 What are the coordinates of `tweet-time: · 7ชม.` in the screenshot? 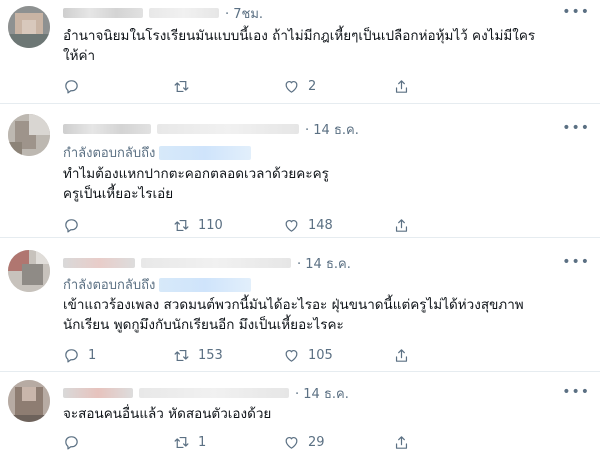 It's located at (244, 13).